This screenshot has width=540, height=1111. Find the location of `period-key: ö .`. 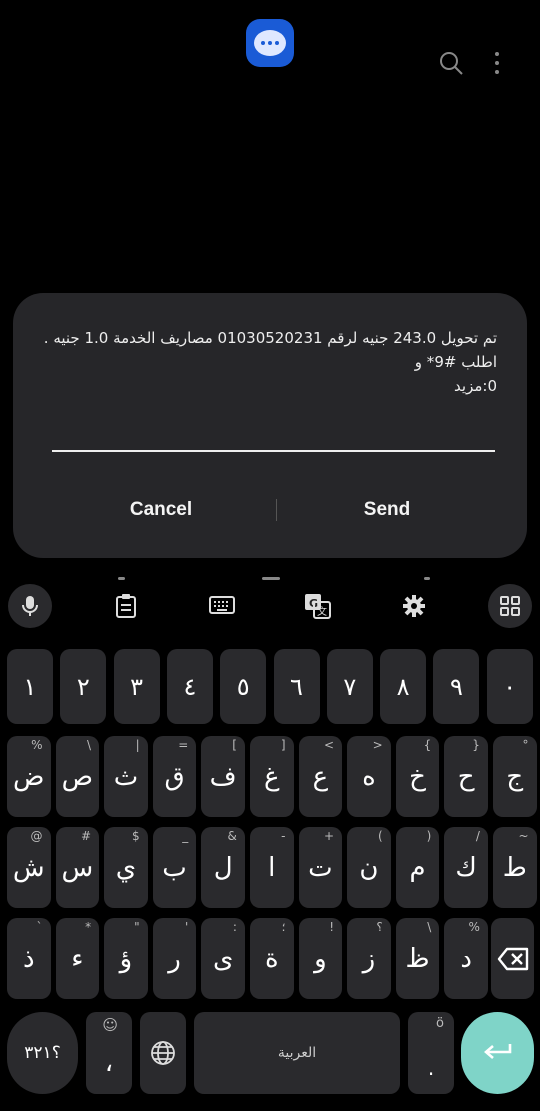

period-key: ö . is located at coordinates (431, 1053).